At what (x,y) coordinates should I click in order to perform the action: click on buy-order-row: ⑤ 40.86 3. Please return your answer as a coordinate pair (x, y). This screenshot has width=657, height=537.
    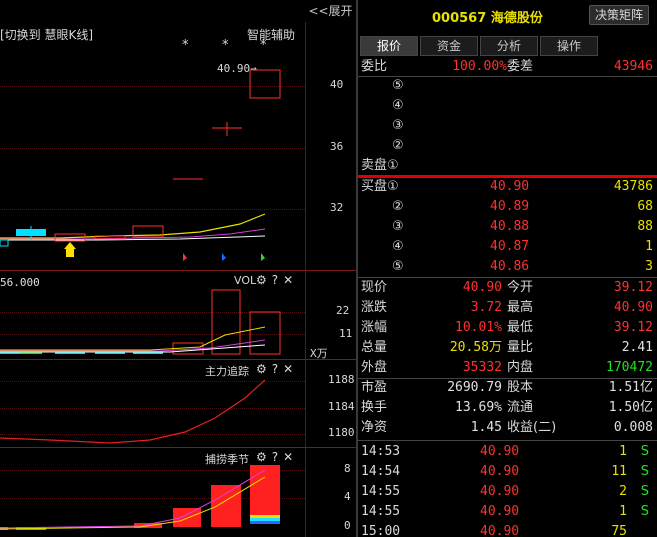
    Looking at the image, I should click on (507, 267).